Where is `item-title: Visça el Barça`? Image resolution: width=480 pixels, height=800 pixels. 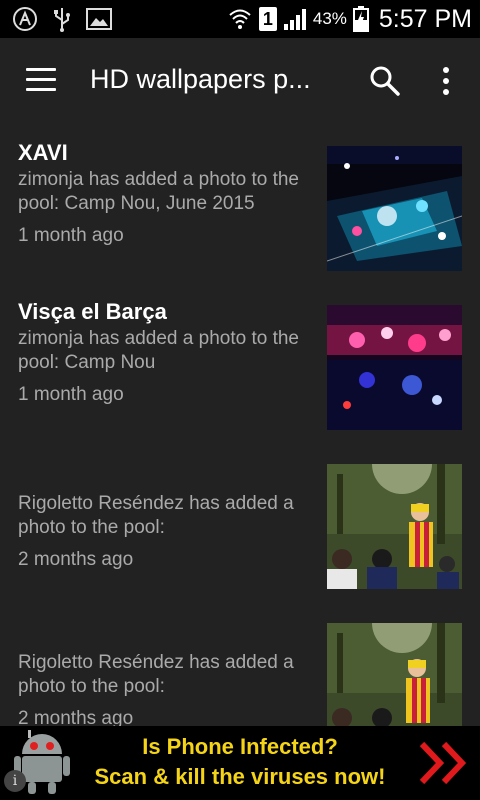 item-title: Visça el Barça is located at coordinates (92, 311).